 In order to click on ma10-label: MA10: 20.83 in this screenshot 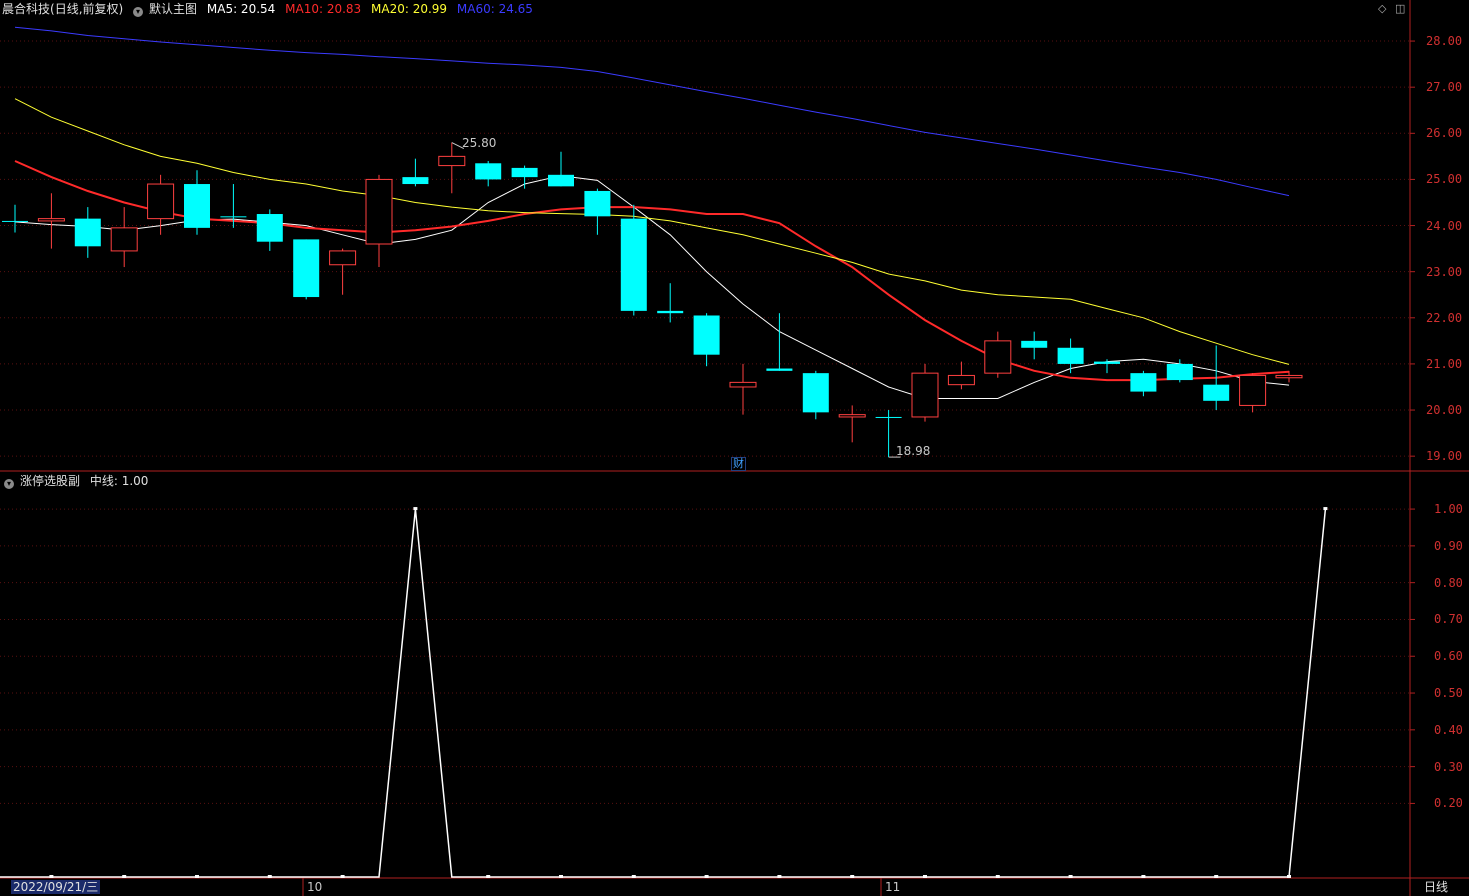, I will do `click(323, 9)`.